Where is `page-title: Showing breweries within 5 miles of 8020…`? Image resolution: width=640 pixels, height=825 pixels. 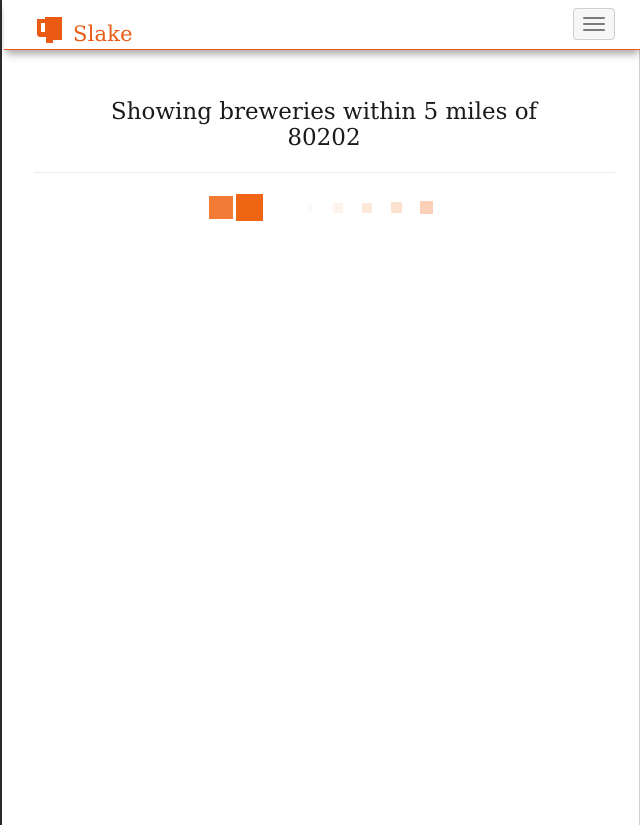 page-title: Showing breweries within 5 miles of 8020… is located at coordinates (324, 125).